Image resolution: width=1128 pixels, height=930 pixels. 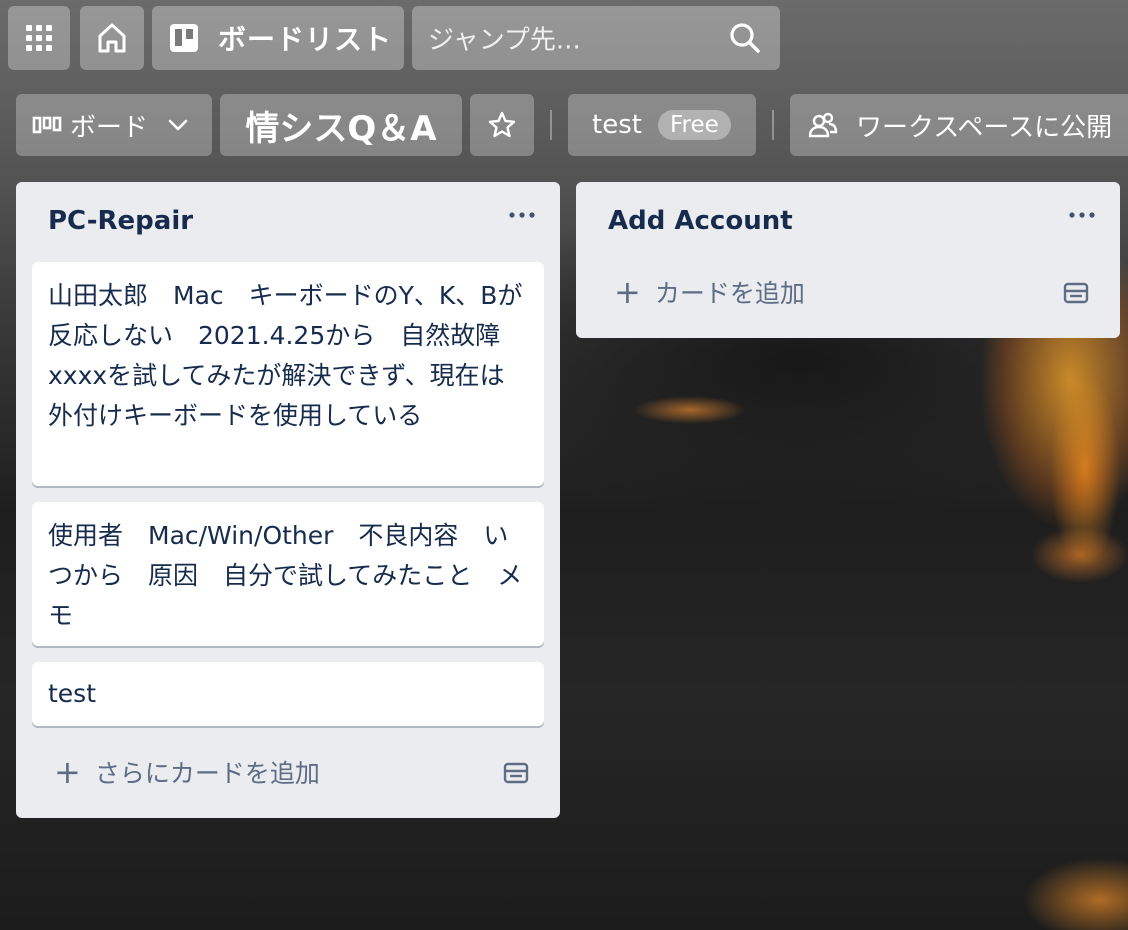 What do you see at coordinates (184, 38) in the screenshot?
I see `board-icon` at bounding box center [184, 38].